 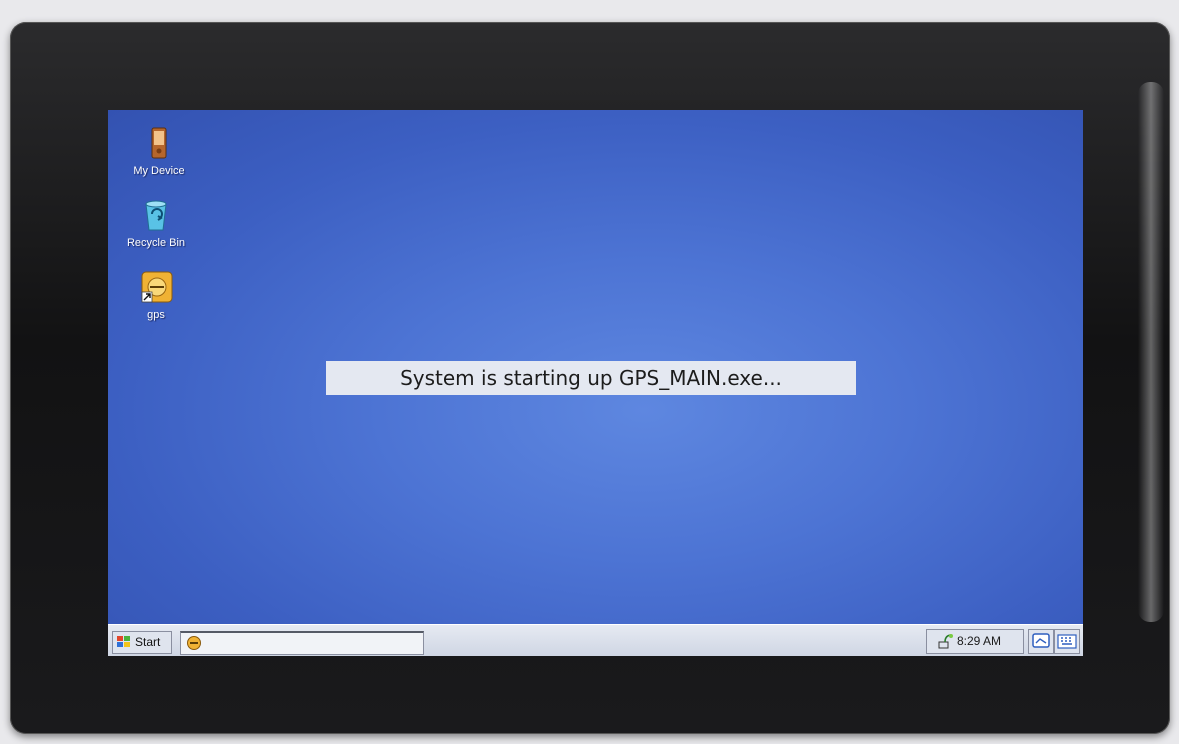 I want to click on desktop-icon-gps: gps, so click(x=156, y=295).